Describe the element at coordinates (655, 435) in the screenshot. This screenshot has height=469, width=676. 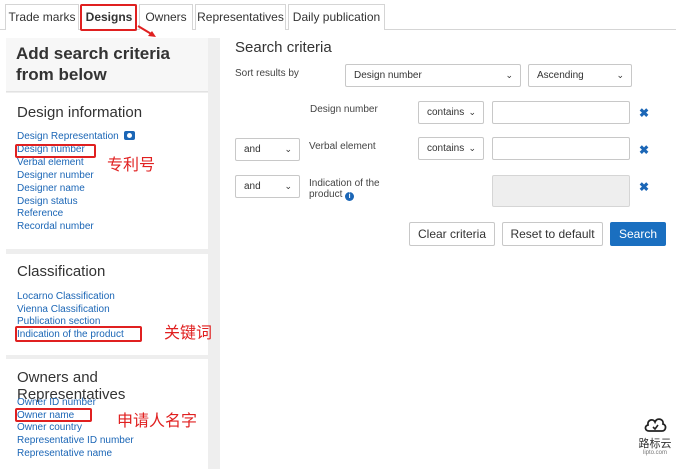
I see `watermark-logo: 路标云 lipto.com` at that location.